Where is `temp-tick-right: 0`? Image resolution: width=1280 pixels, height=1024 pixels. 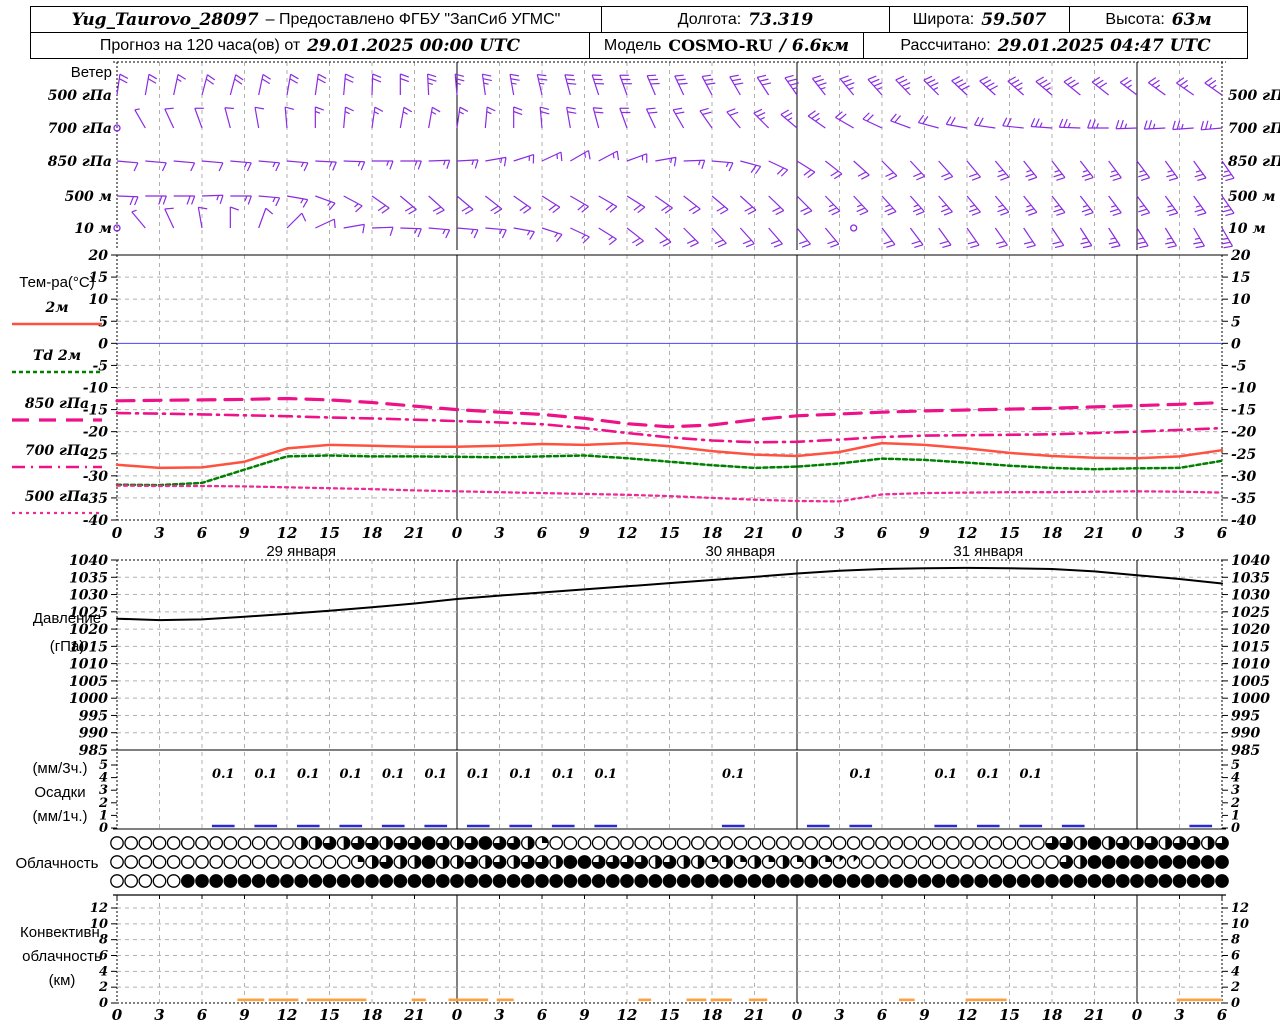
temp-tick-right: 0 is located at coordinates (1236, 344).